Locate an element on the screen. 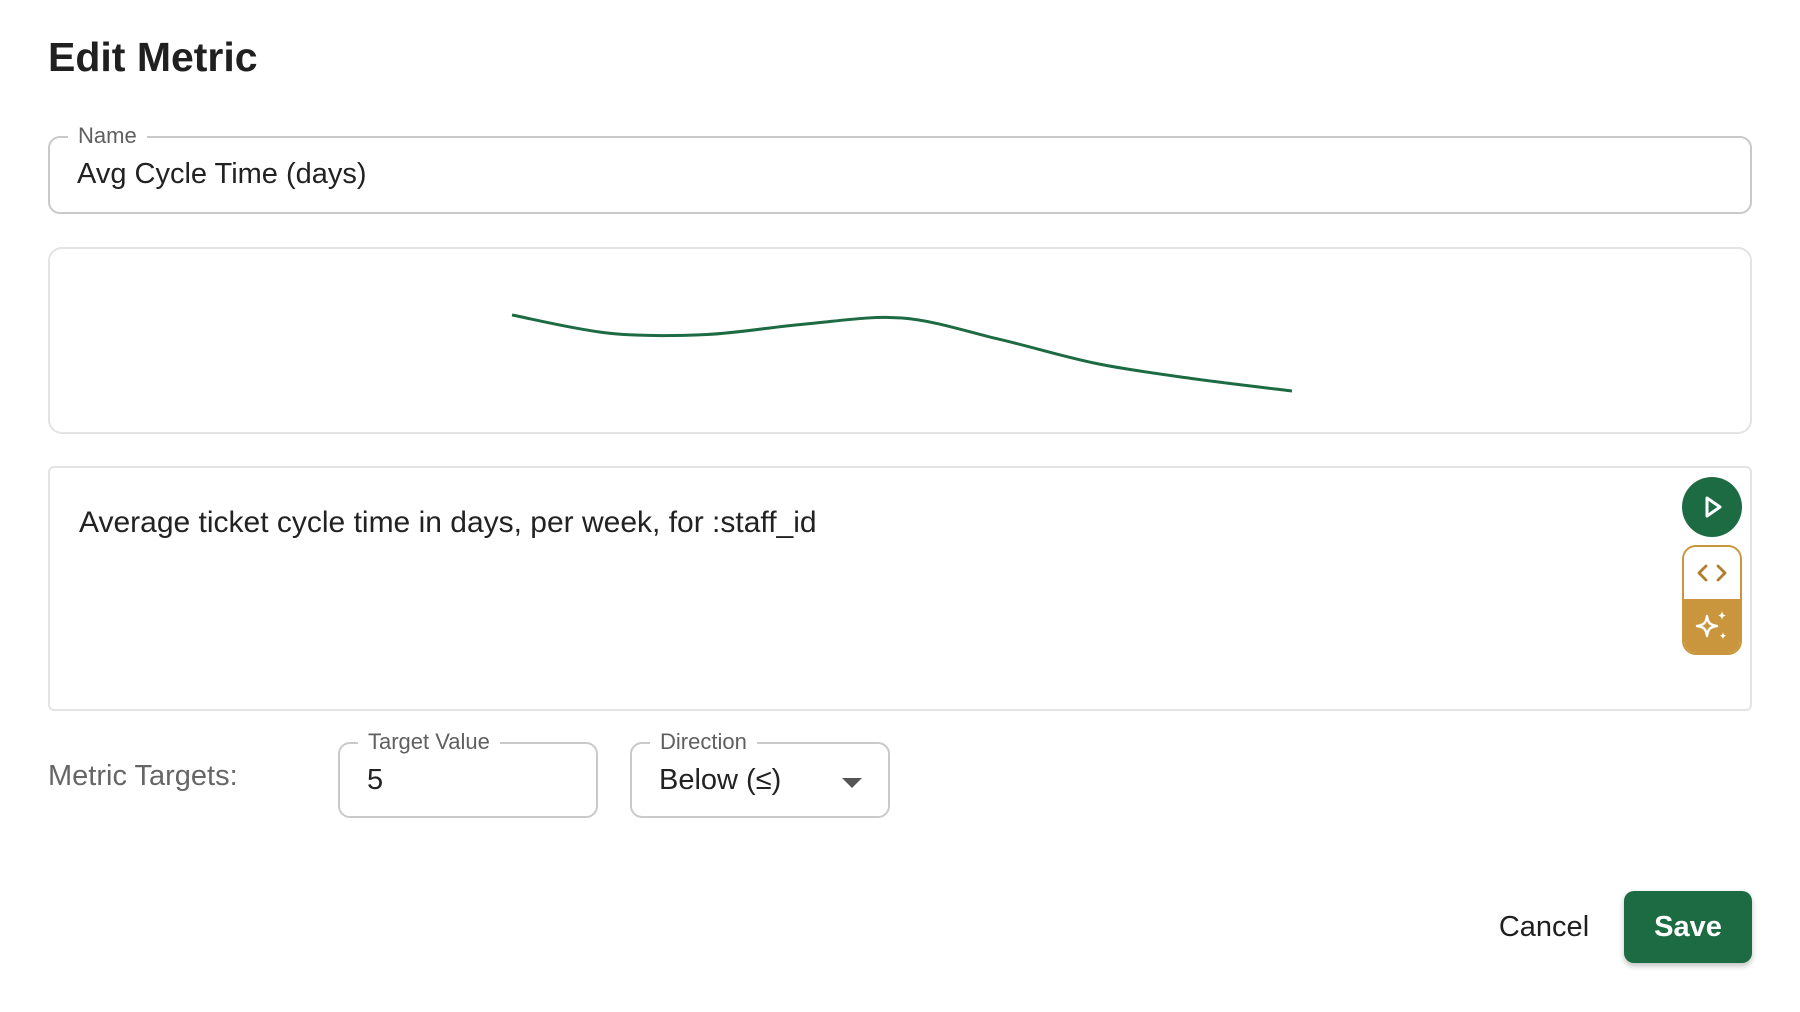  code-mode-button is located at coordinates (1712, 573).